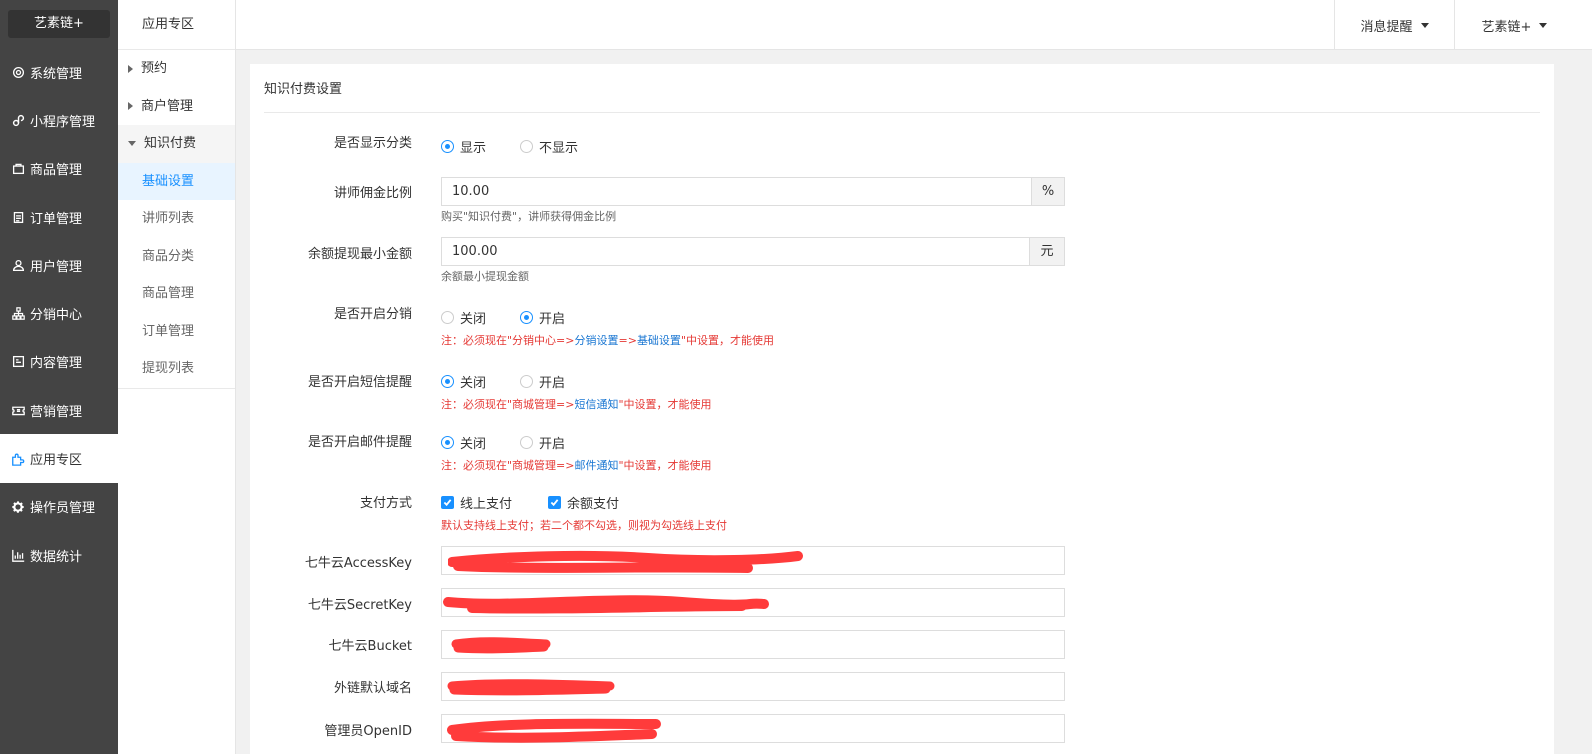  What do you see at coordinates (902, 112) in the screenshot?
I see `divider` at bounding box center [902, 112].